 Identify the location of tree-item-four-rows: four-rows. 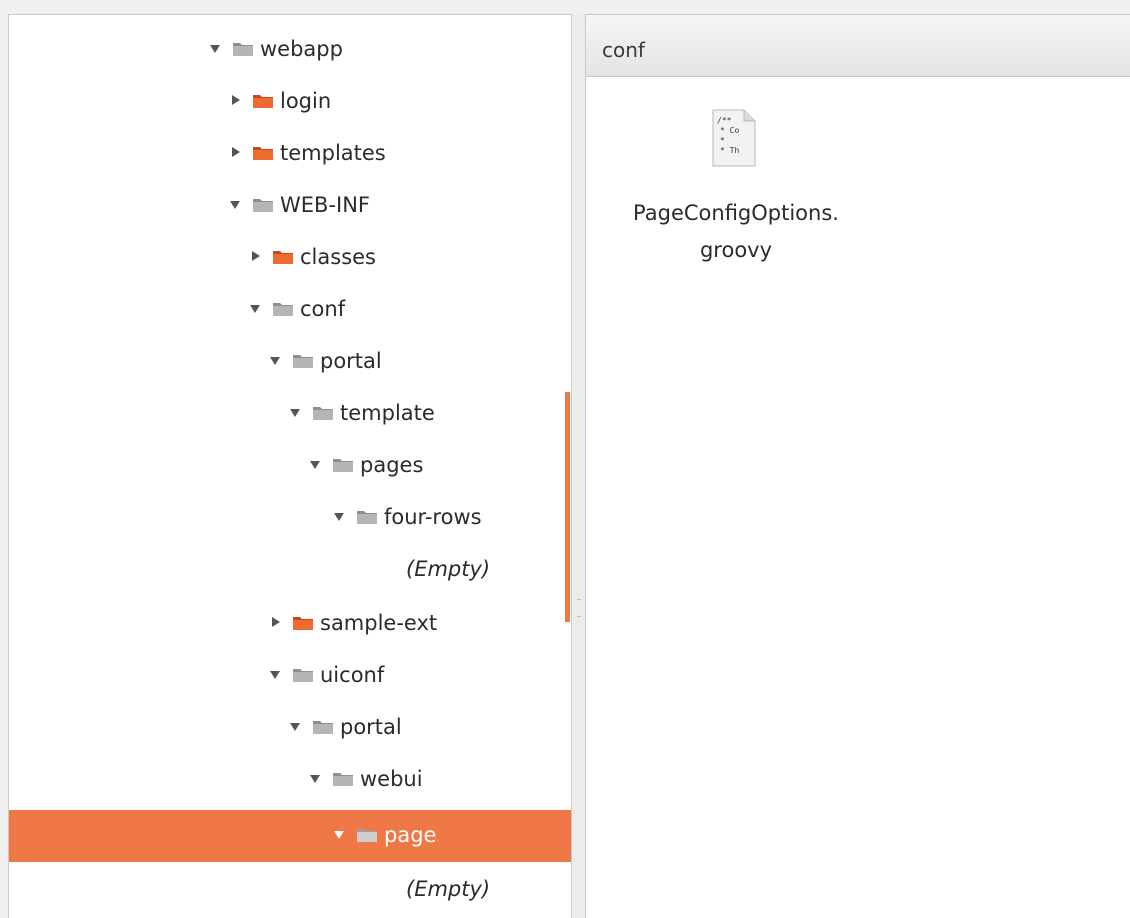
(290, 518).